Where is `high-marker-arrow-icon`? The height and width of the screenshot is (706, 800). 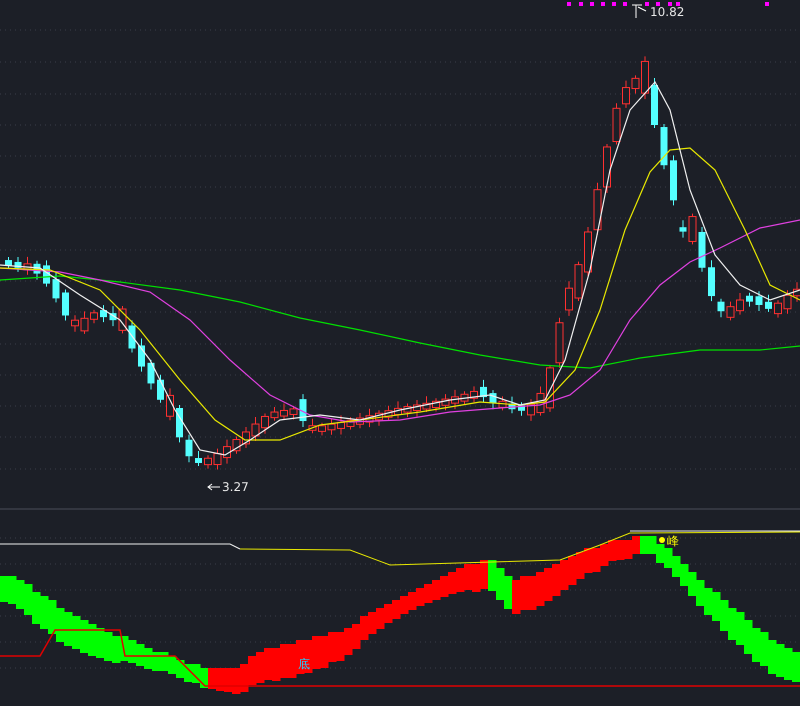 high-marker-arrow-icon is located at coordinates (639, 11).